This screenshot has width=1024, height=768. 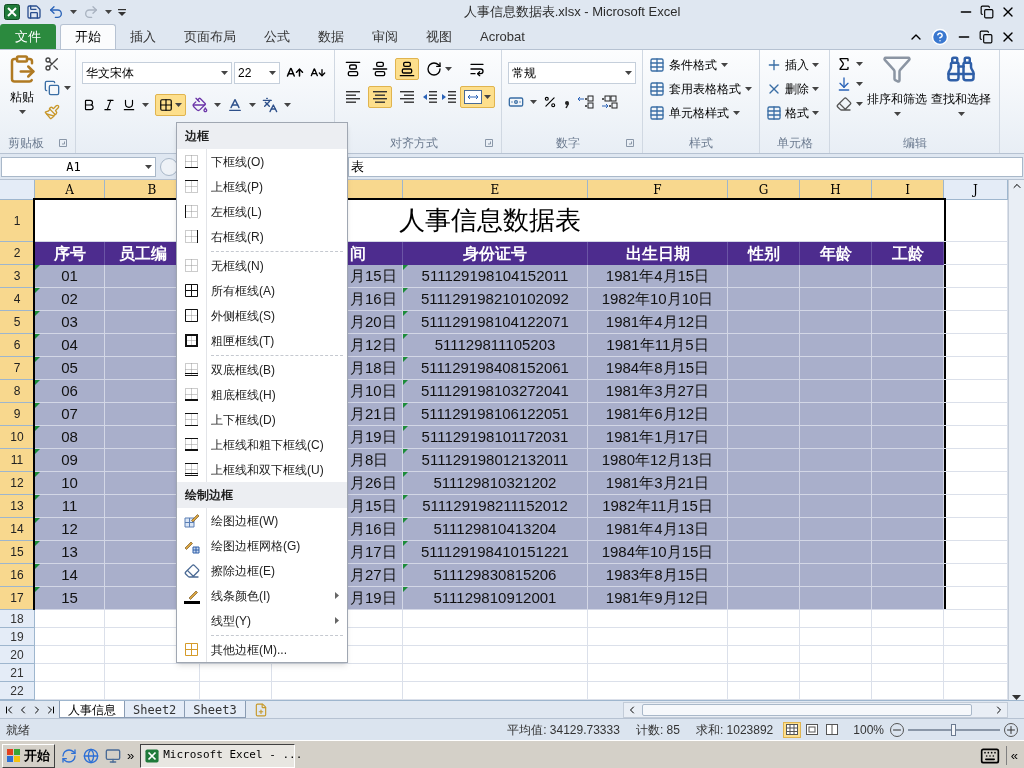 What do you see at coordinates (70, 506) in the screenshot?
I see `table-cell: 11` at bounding box center [70, 506].